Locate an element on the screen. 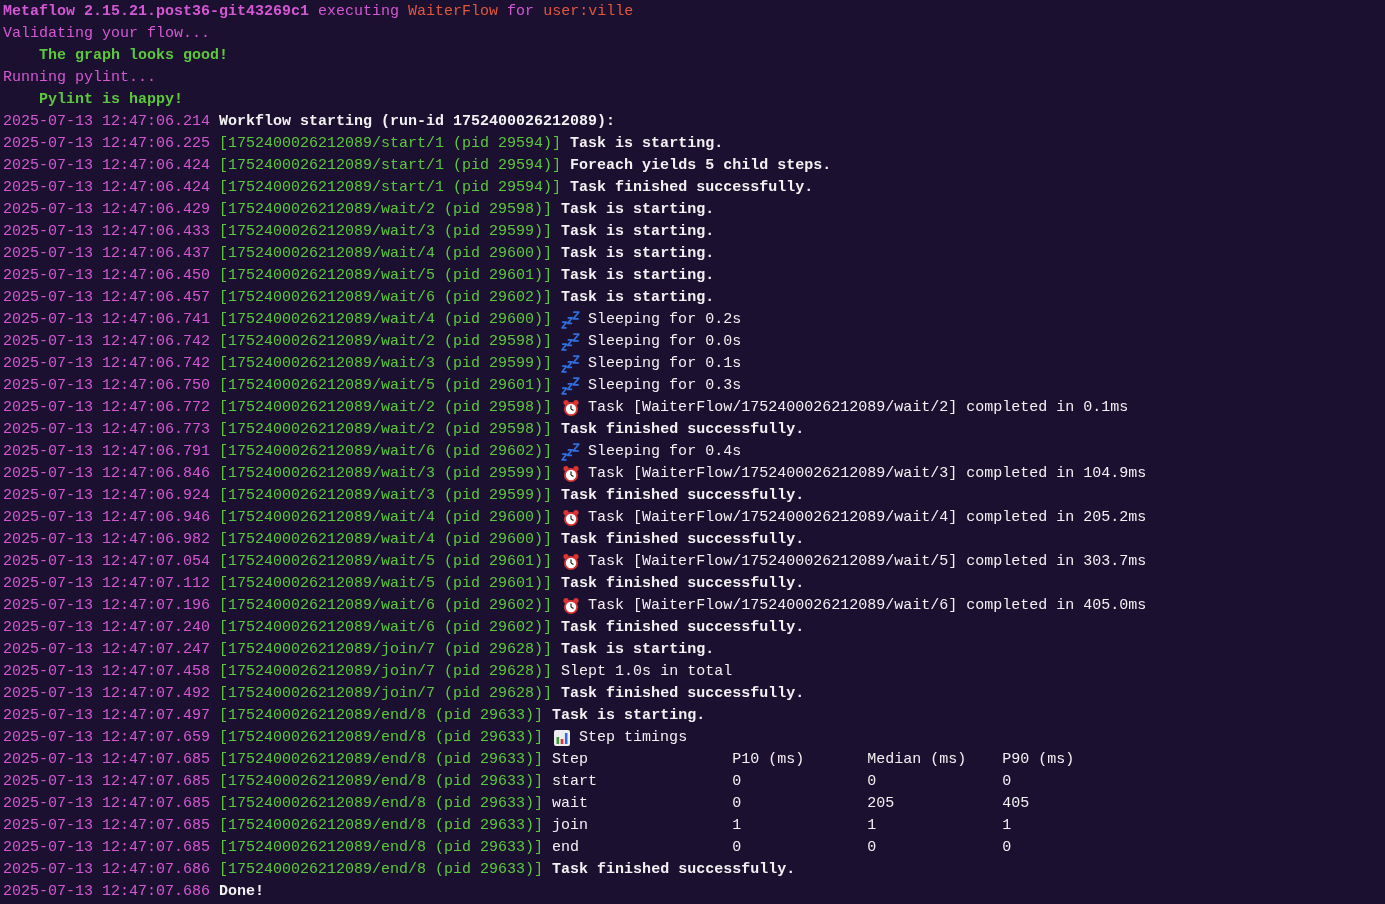  table-cell-text: Median (ms) is located at coordinates (917, 760).